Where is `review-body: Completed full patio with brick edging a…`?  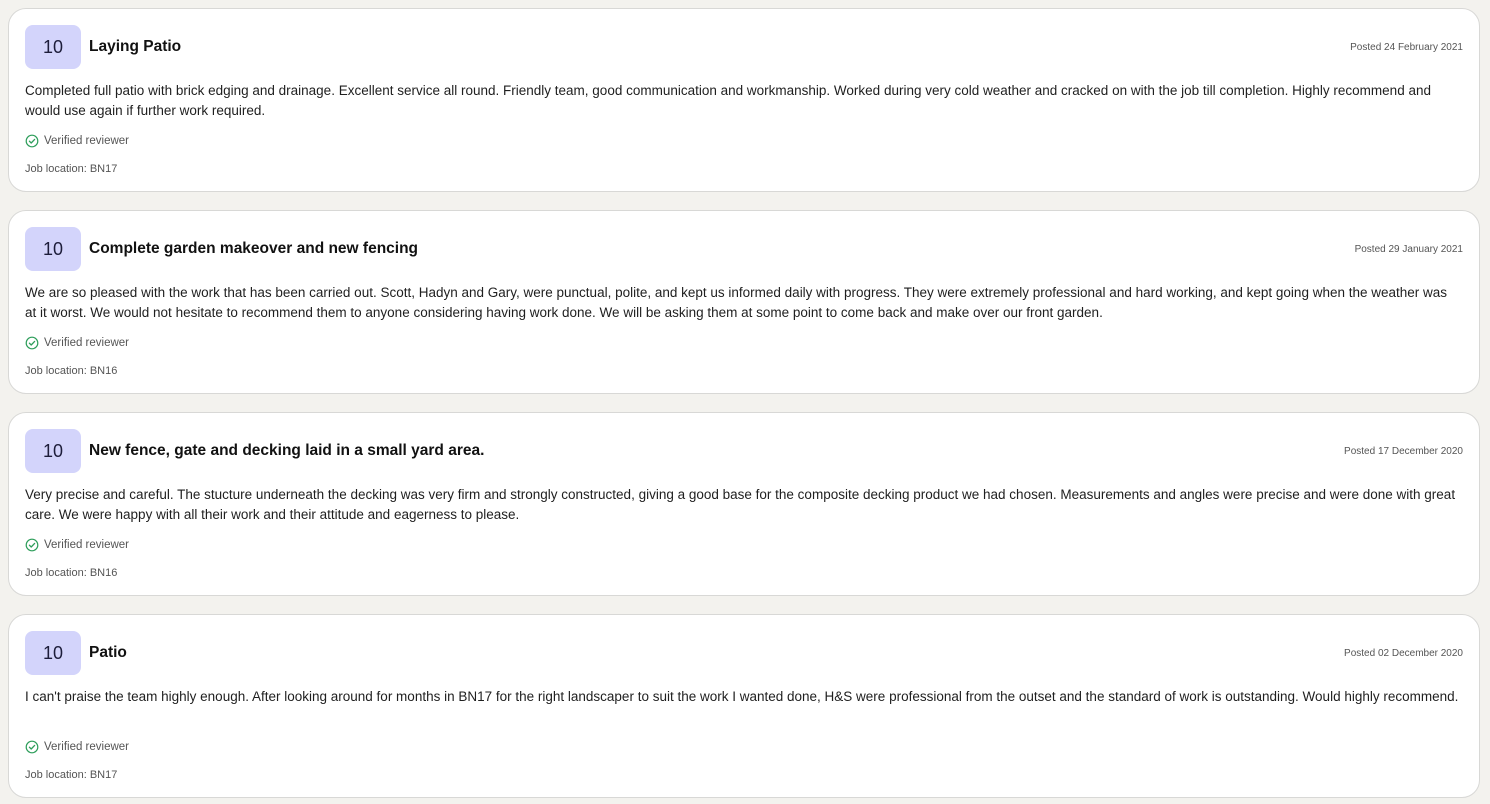 review-body: Completed full patio with brick edging a… is located at coordinates (728, 100).